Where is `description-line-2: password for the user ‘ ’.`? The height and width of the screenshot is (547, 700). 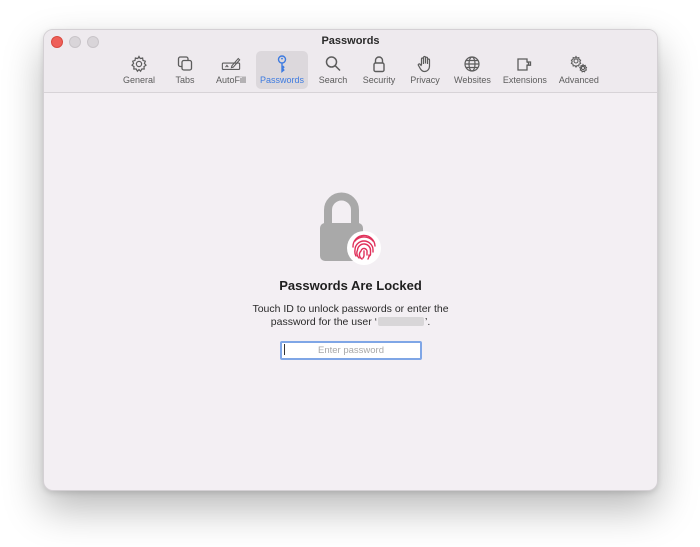 description-line-2: password for the user ‘ ’. is located at coordinates (350, 322).